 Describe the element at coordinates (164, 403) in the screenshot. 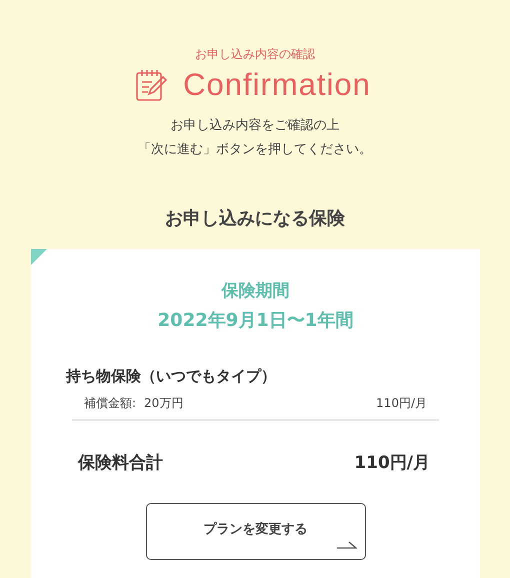

I see `coverage-value: 20万円` at that location.